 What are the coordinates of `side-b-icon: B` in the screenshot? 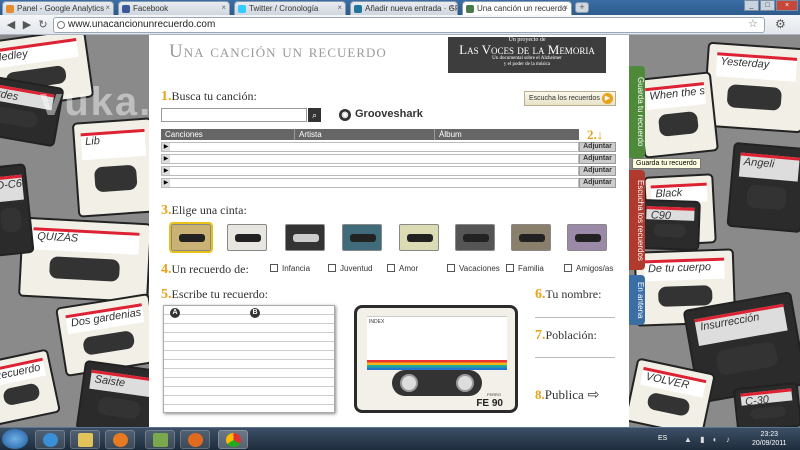 It's located at (255, 313).